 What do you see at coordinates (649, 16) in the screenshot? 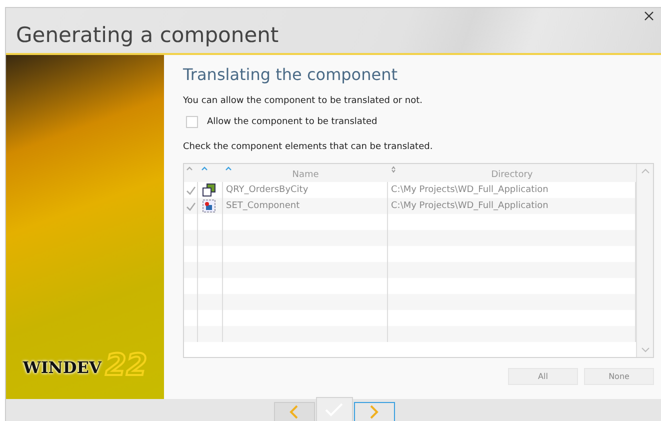
I see `close-button` at bounding box center [649, 16].